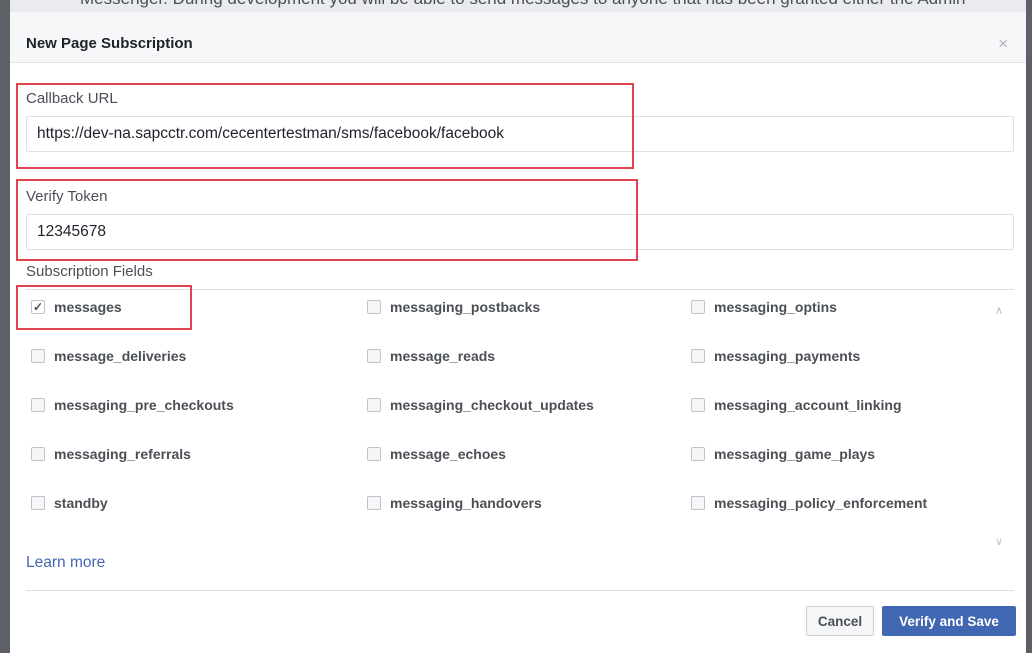 Image resolution: width=1032 pixels, height=653 pixels. What do you see at coordinates (1003, 44) in the screenshot?
I see `close-icon: ×` at bounding box center [1003, 44].